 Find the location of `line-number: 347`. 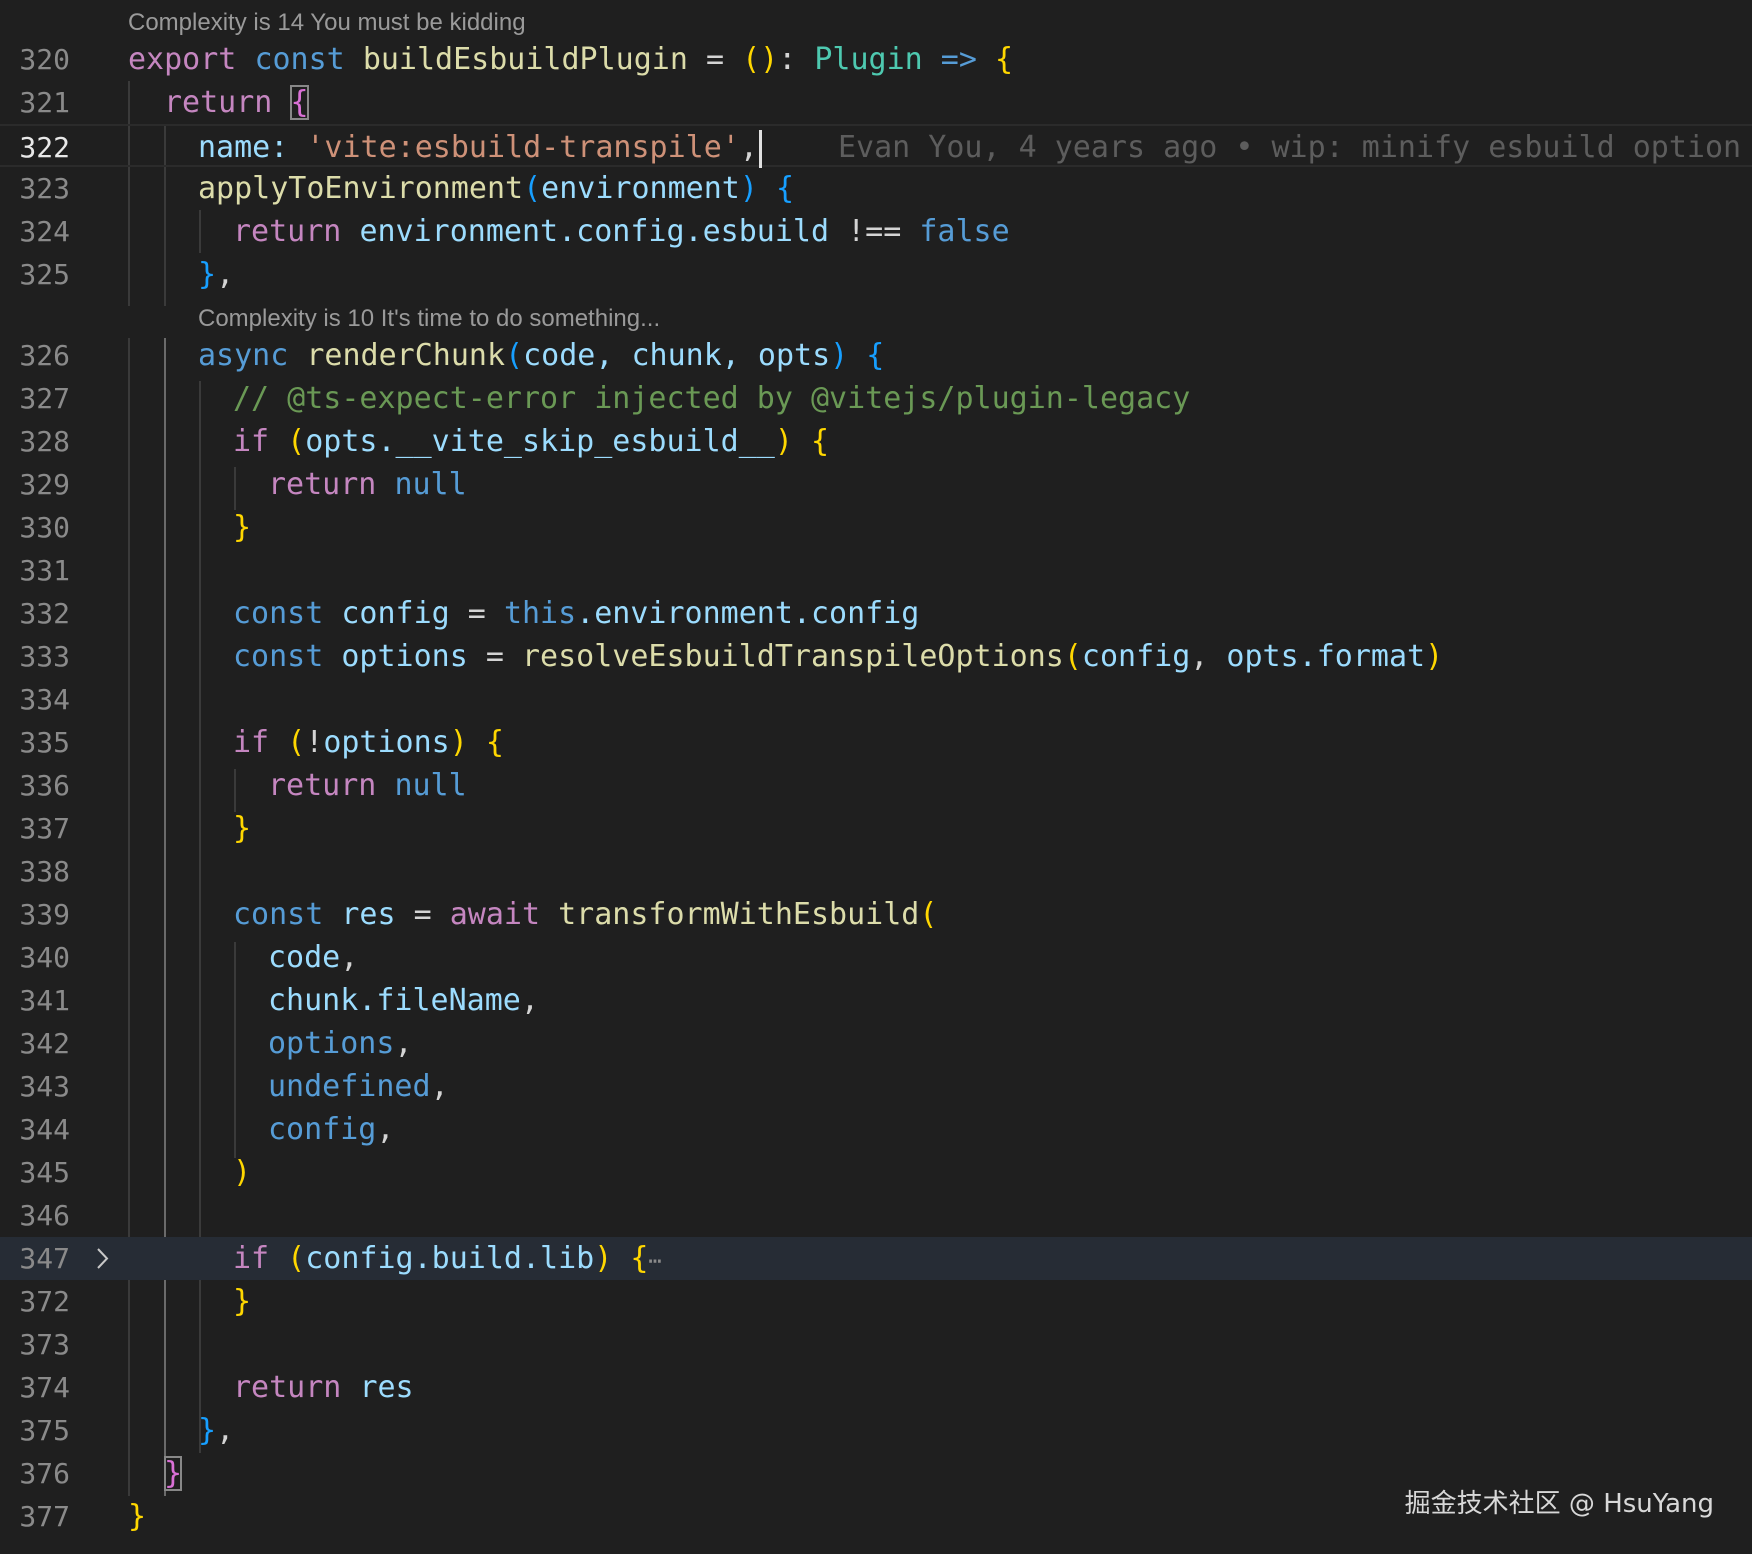

line-number: 347 is located at coordinates (44, 1258).